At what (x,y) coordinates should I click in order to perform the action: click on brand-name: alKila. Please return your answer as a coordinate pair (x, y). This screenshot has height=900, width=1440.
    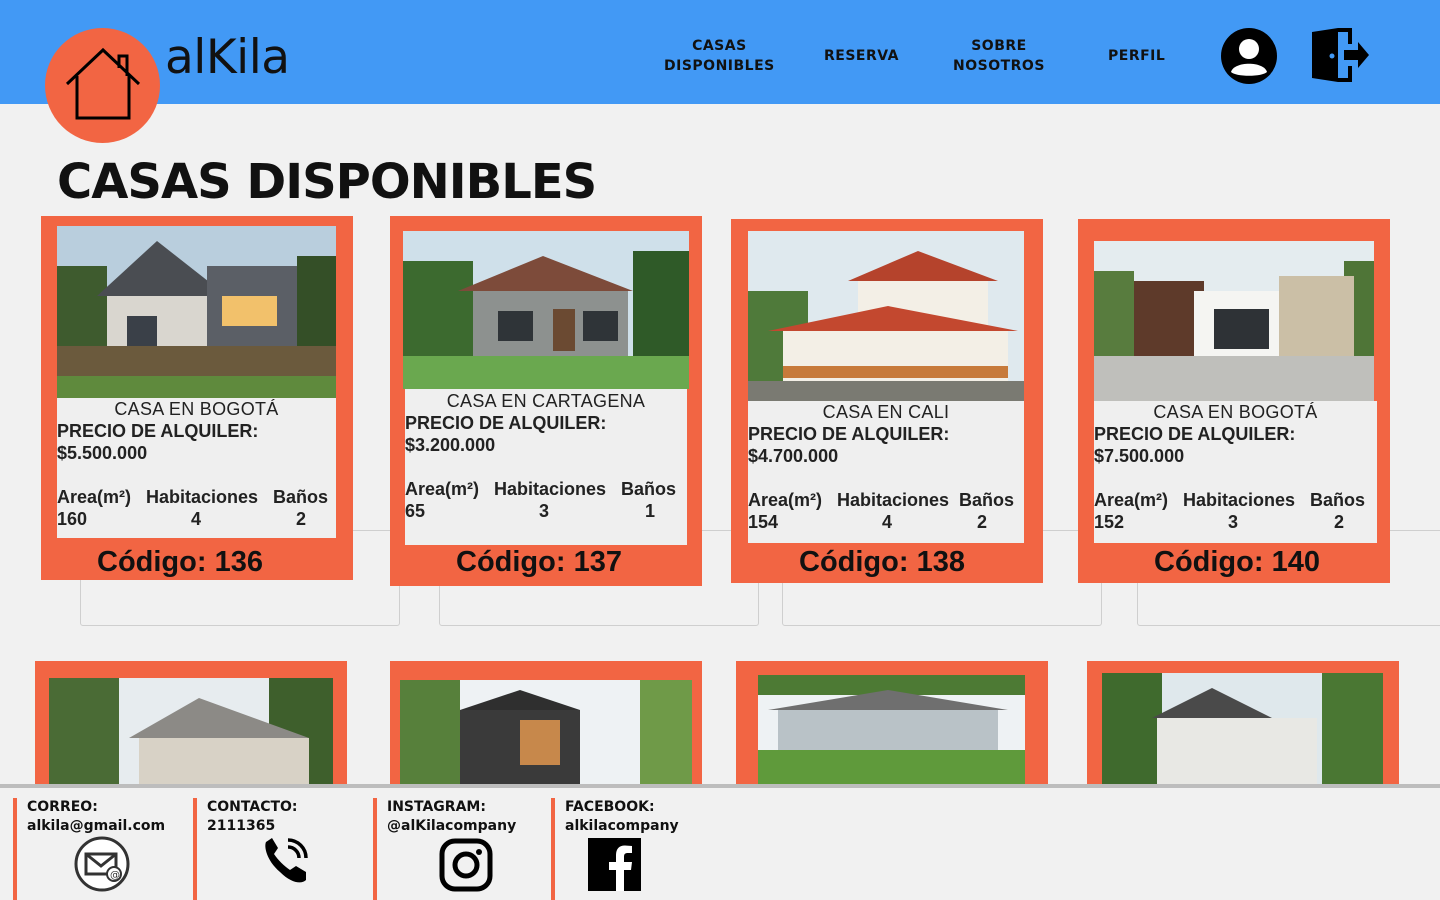
    Looking at the image, I should click on (227, 57).